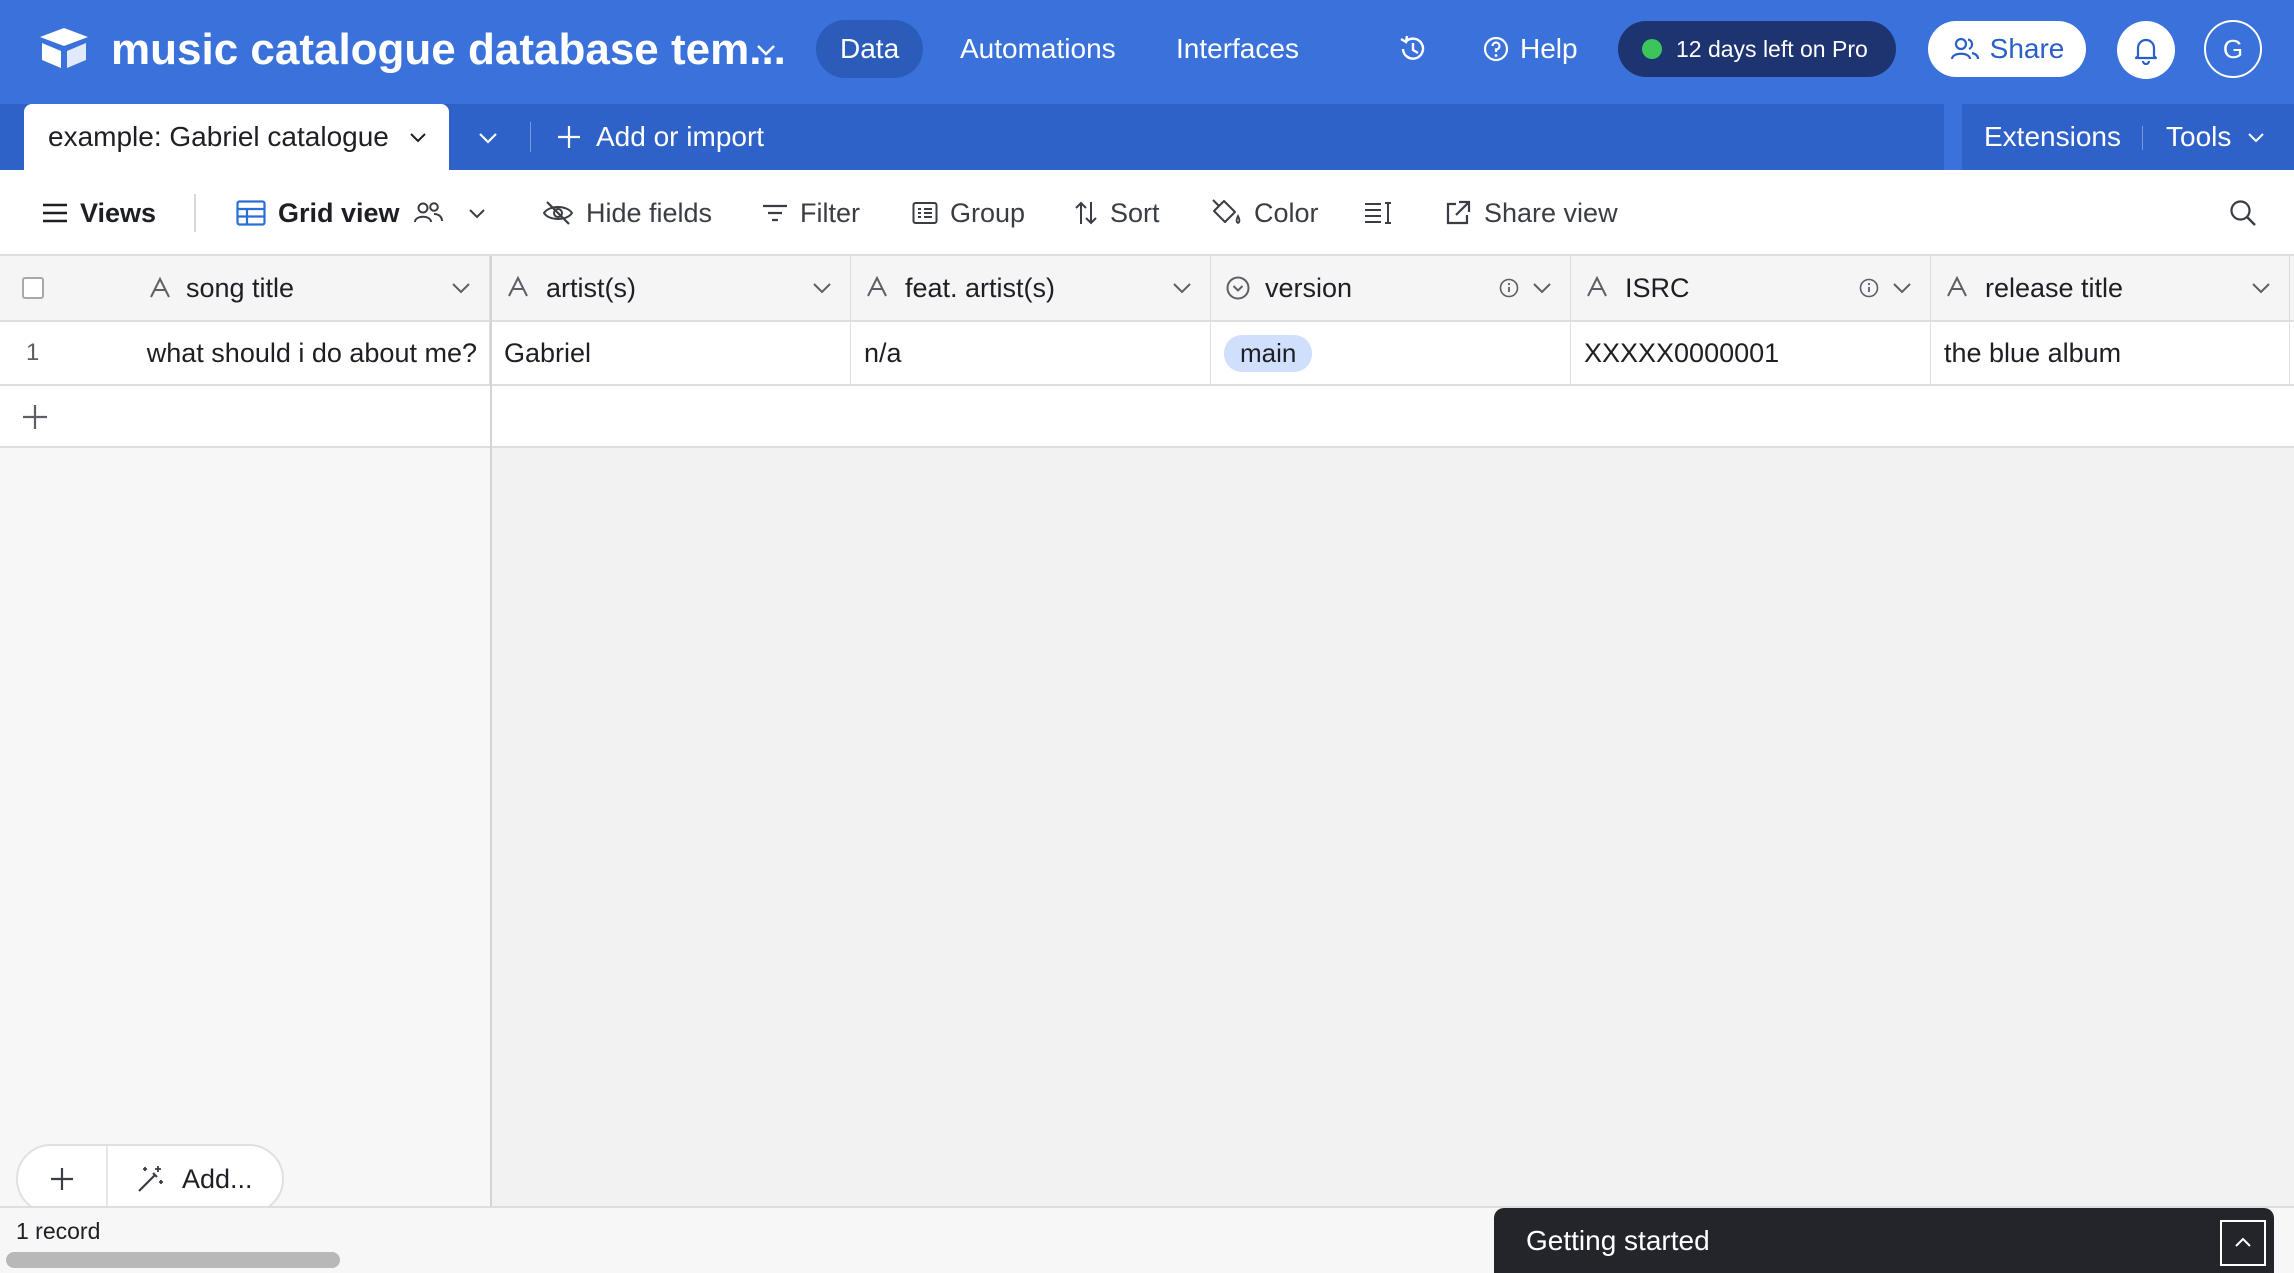  Describe the element at coordinates (811, 213) in the screenshot. I see `filter-button: Filter` at that location.